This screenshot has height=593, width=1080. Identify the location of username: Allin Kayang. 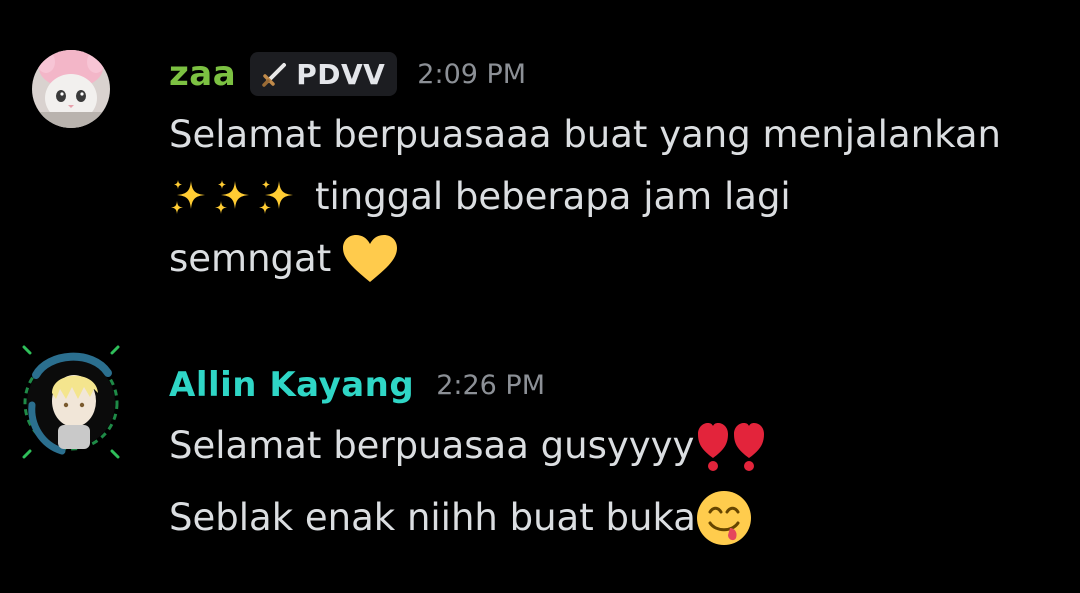
(291, 385).